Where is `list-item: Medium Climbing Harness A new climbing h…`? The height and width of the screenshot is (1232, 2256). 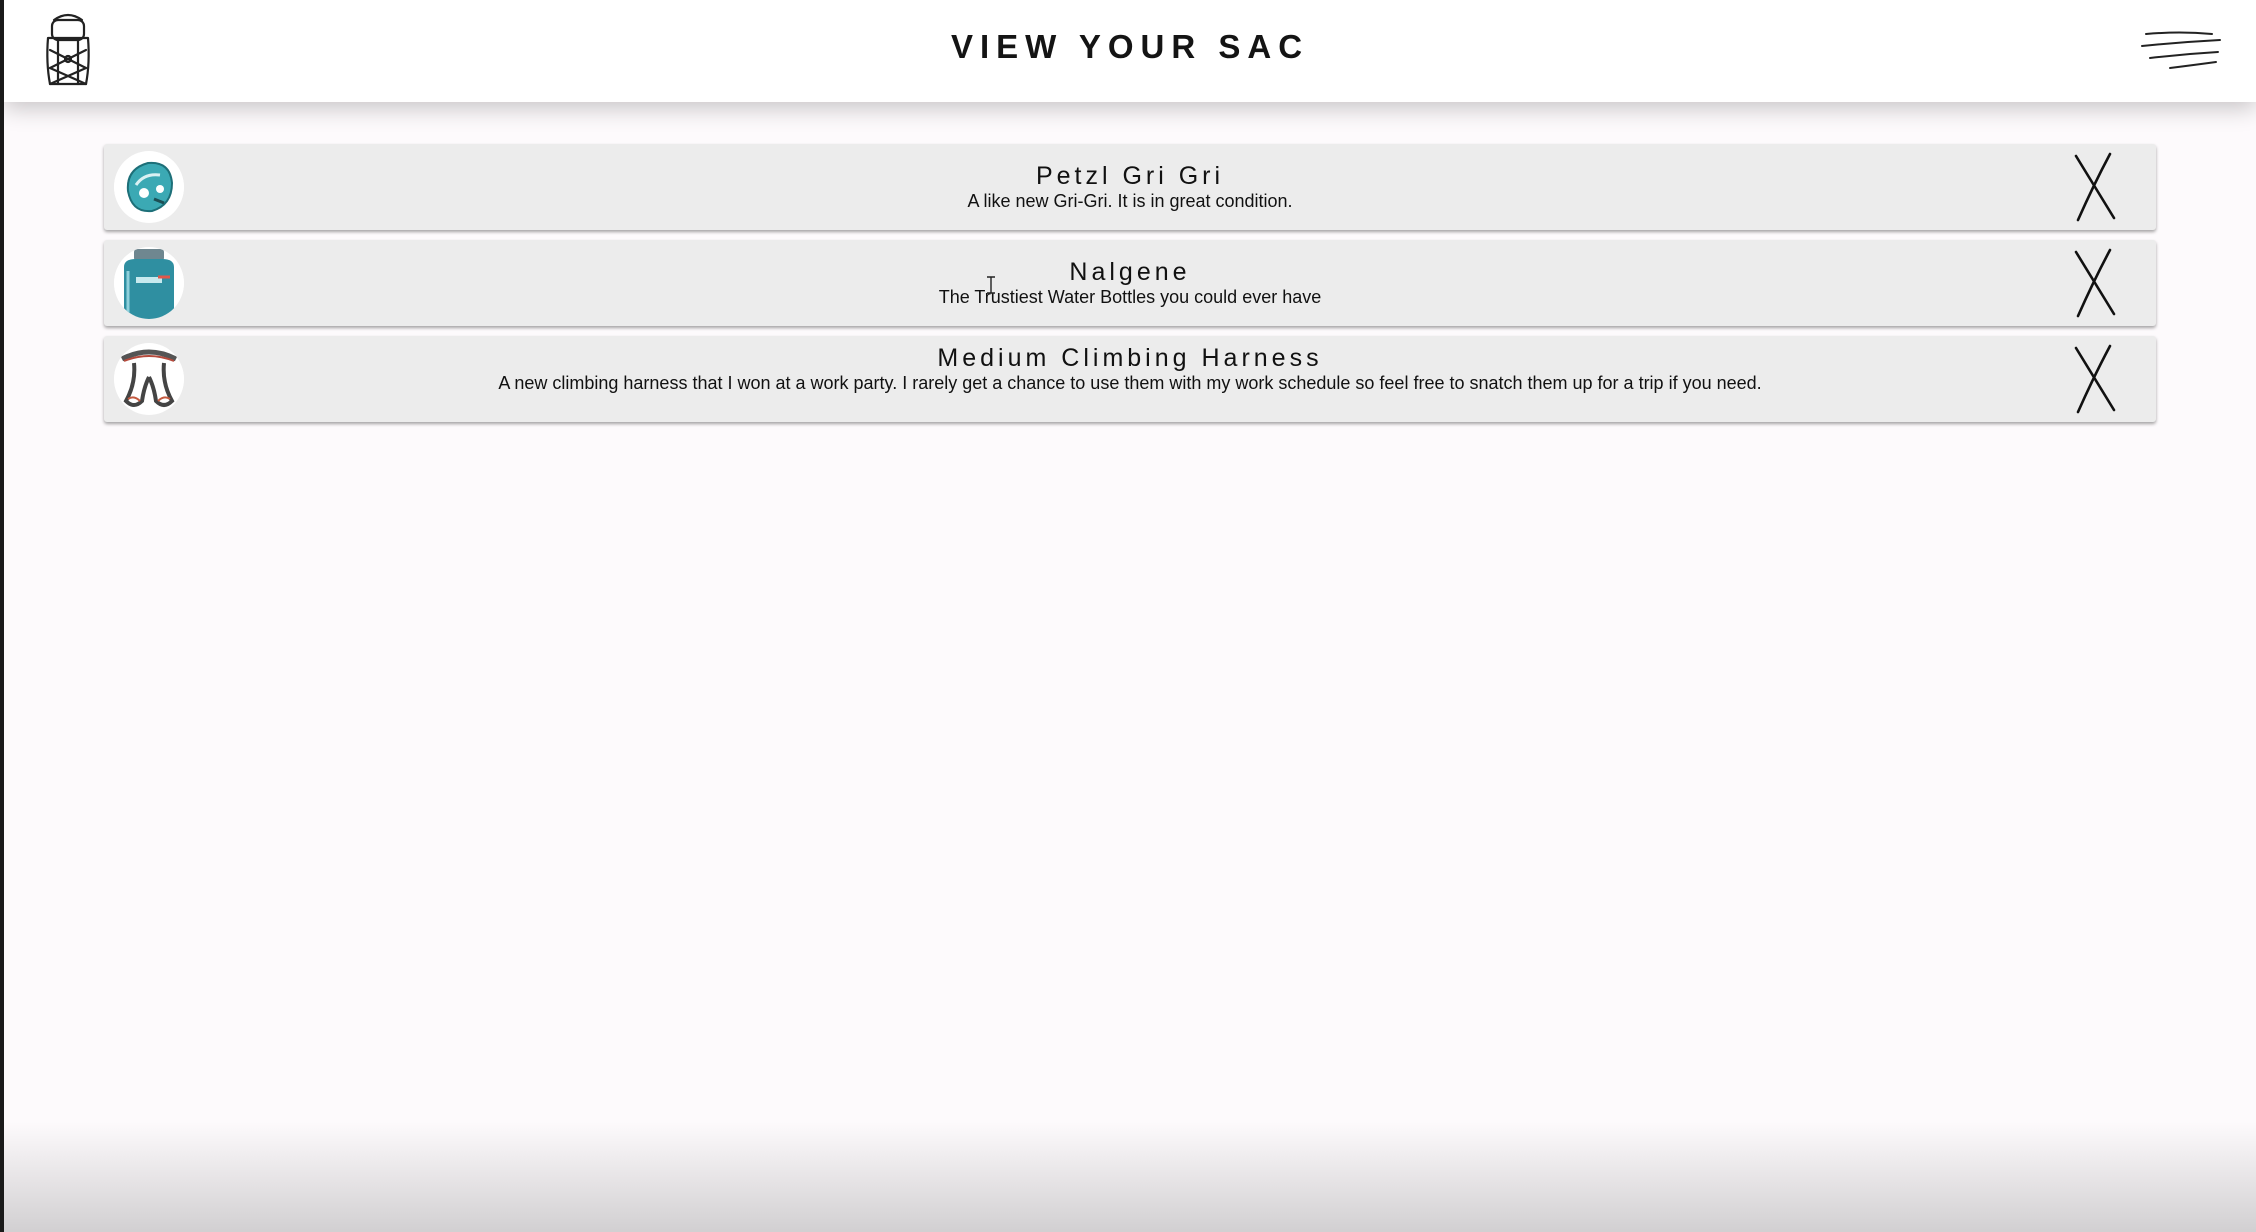
list-item: Medium Climbing Harness A new climbing h… is located at coordinates (1130, 379).